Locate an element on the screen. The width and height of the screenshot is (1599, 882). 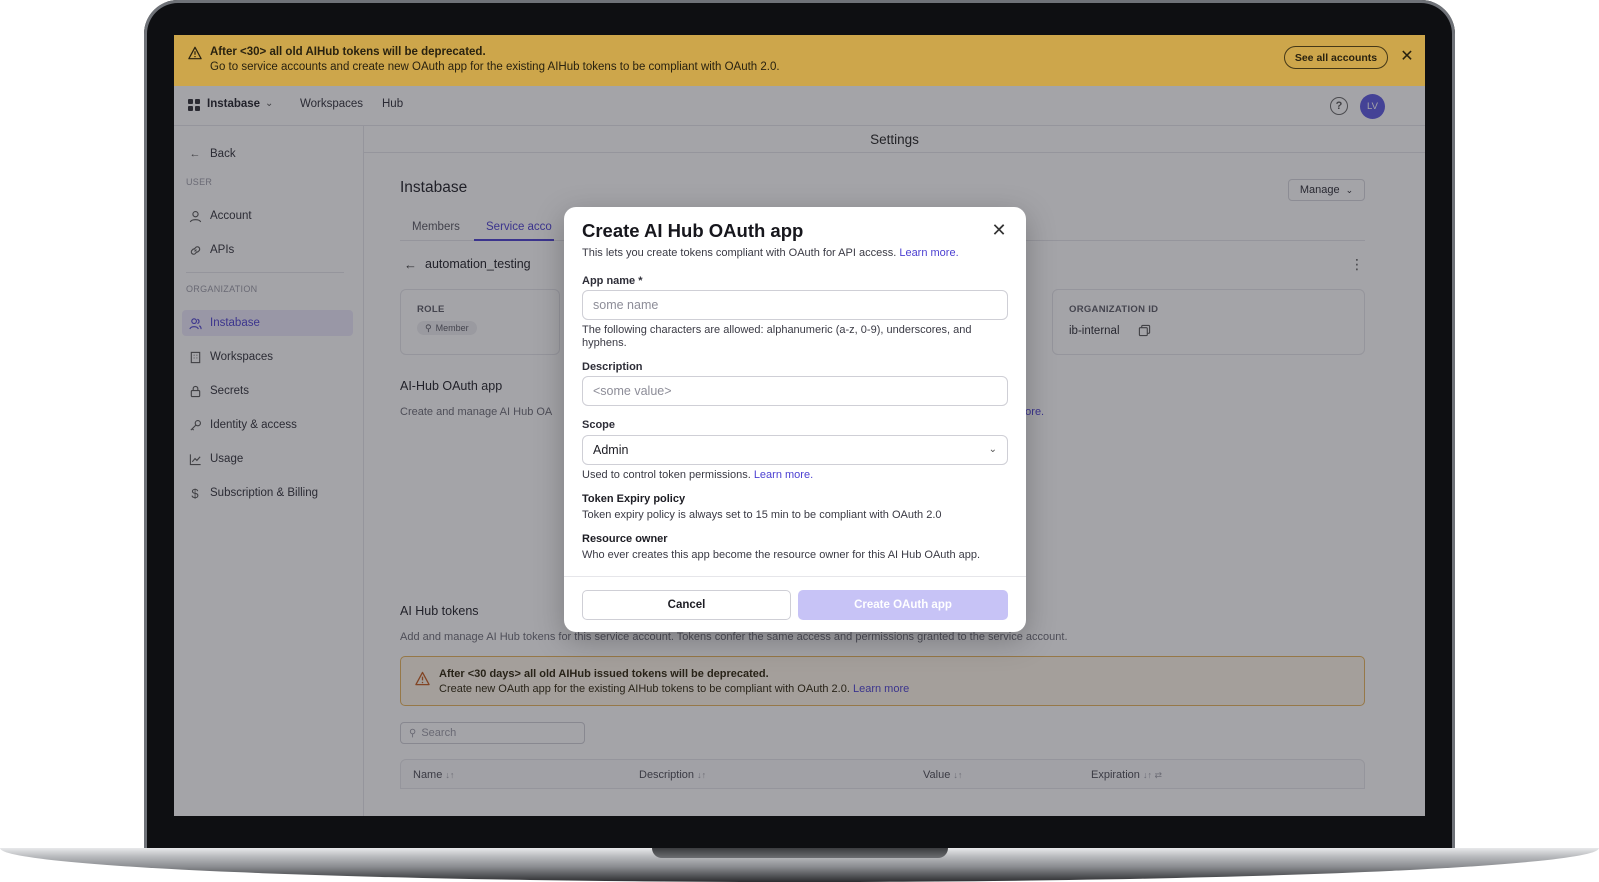
create-oauth-app-button: Create OAuth app is located at coordinates (903, 605).